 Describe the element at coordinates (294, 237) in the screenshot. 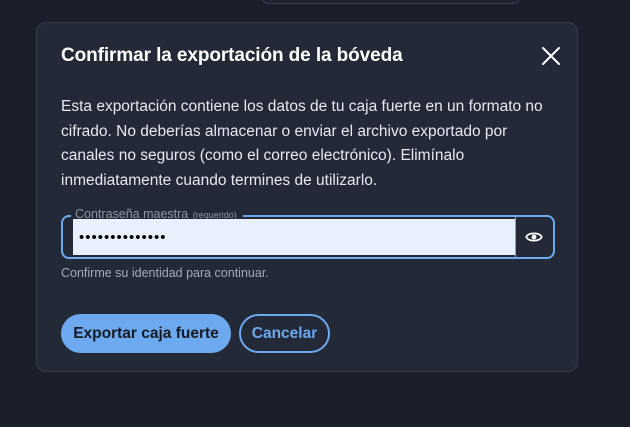

I see `master-password-input` at that location.